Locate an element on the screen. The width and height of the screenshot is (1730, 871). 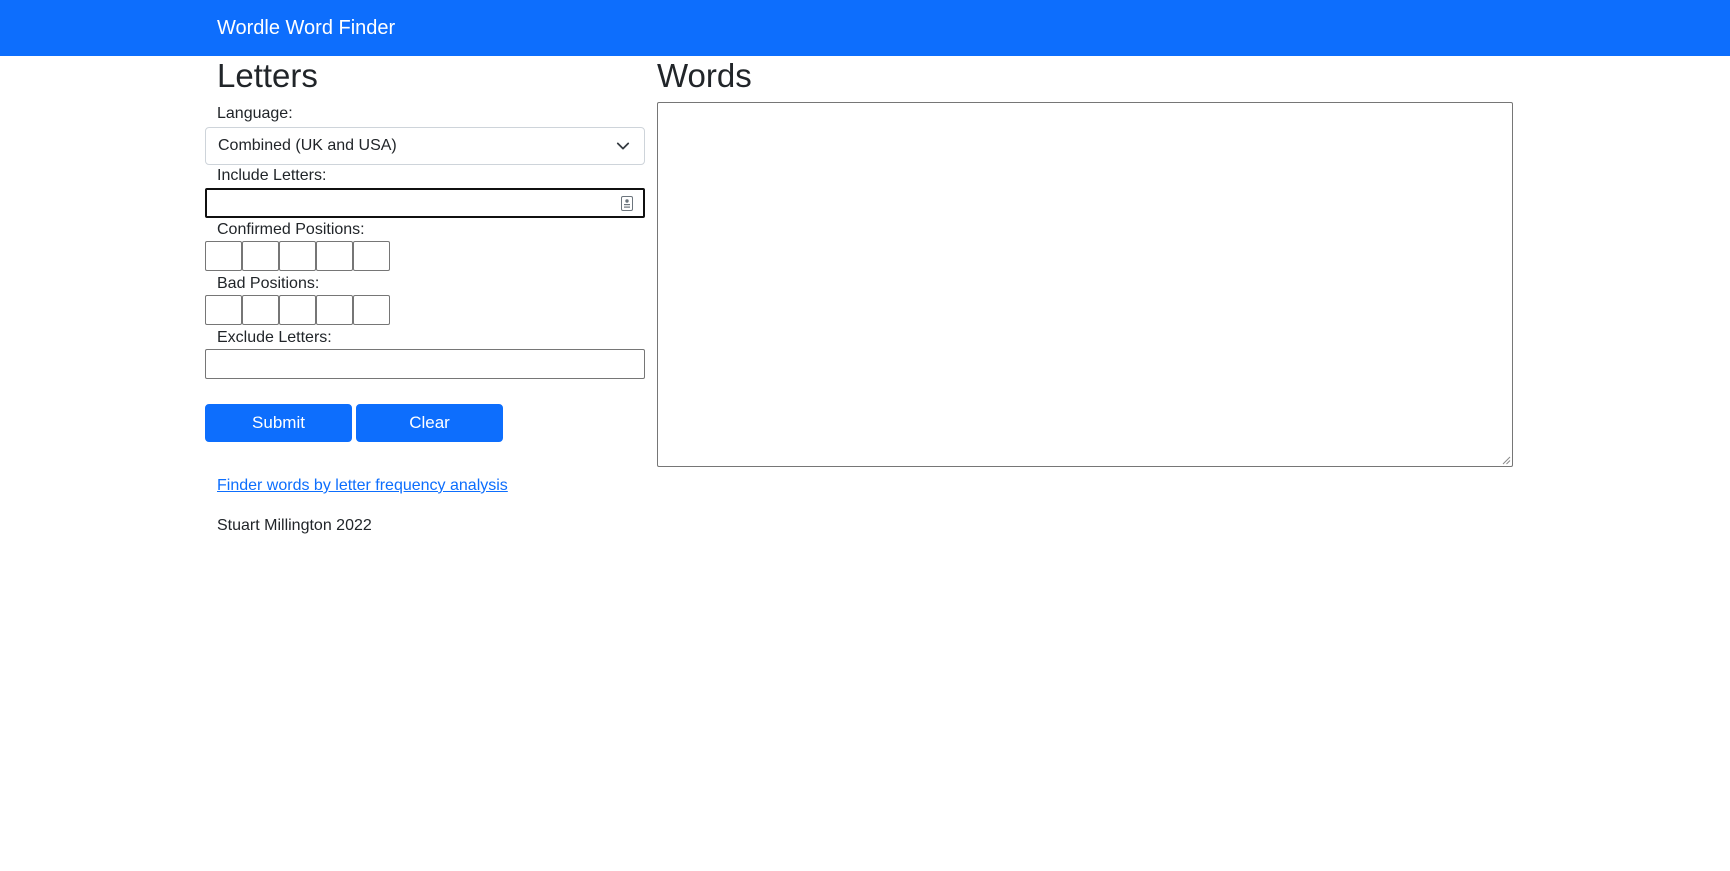
language-label: Language: is located at coordinates (255, 113).